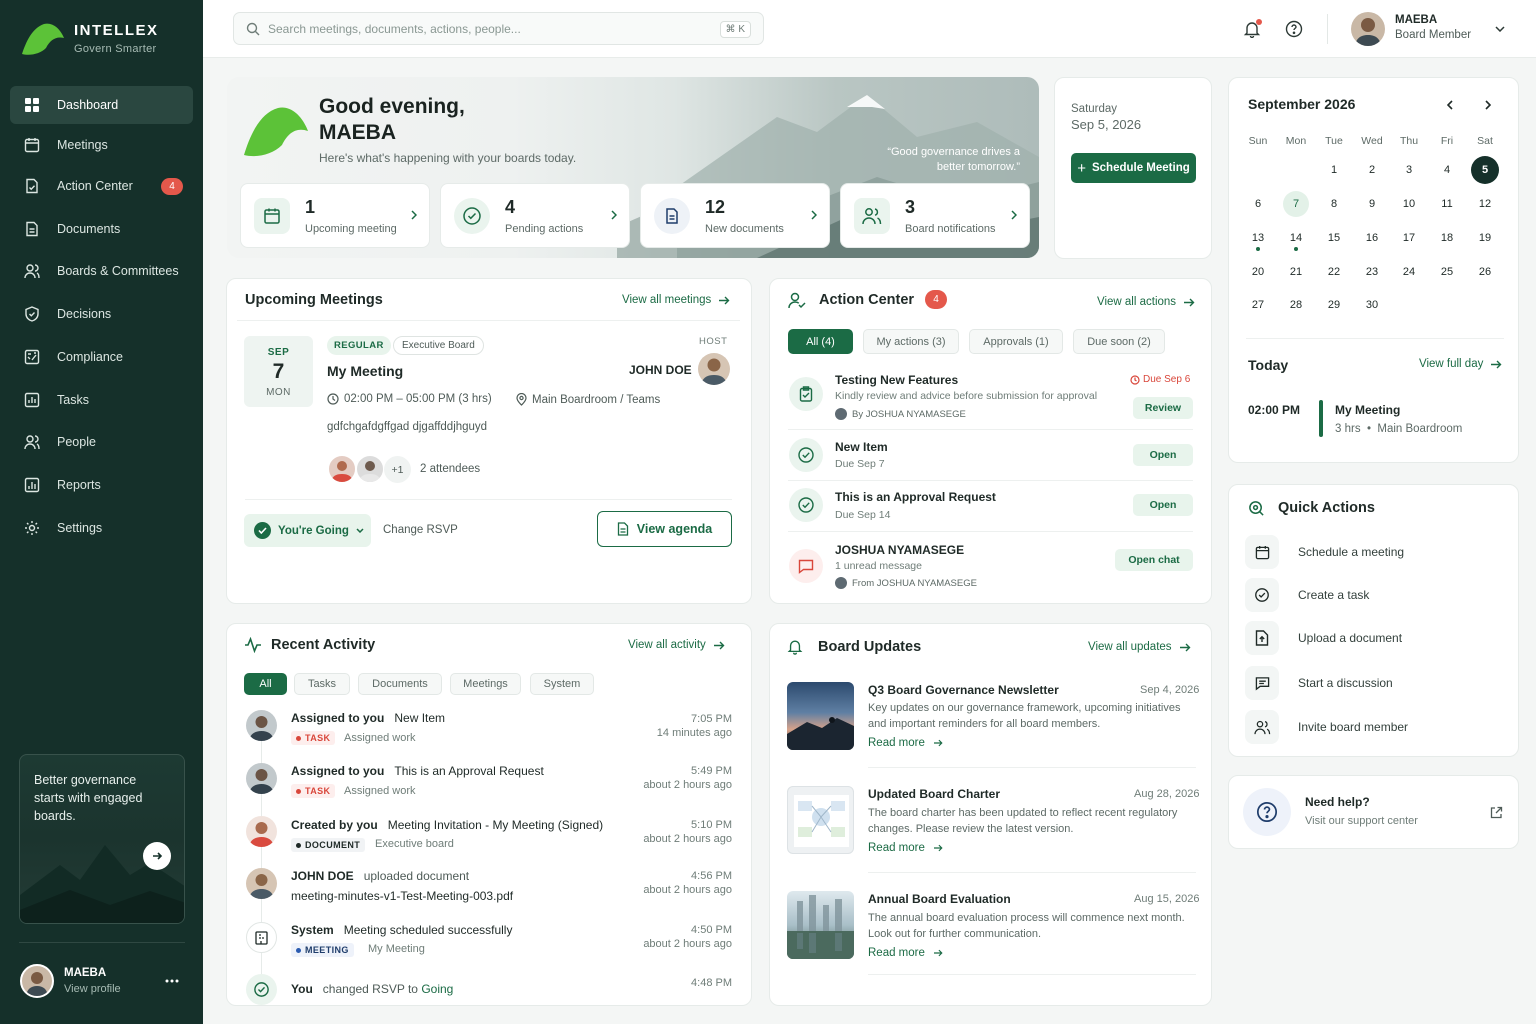 The image size is (1536, 1024). What do you see at coordinates (1334, 238) in the screenshot?
I see `calendar-day: 15` at bounding box center [1334, 238].